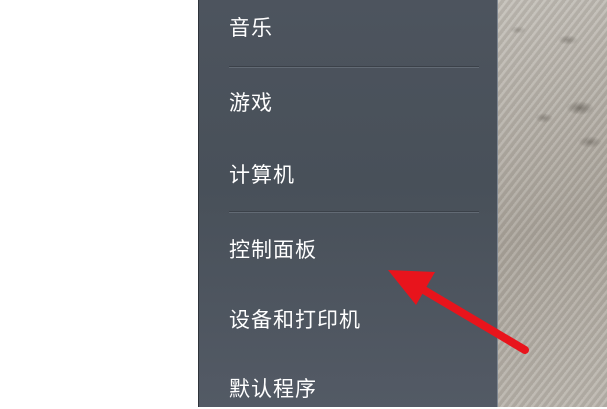 This screenshot has width=607, height=409. I want to click on menu-item-computer: 计算机, so click(262, 175).